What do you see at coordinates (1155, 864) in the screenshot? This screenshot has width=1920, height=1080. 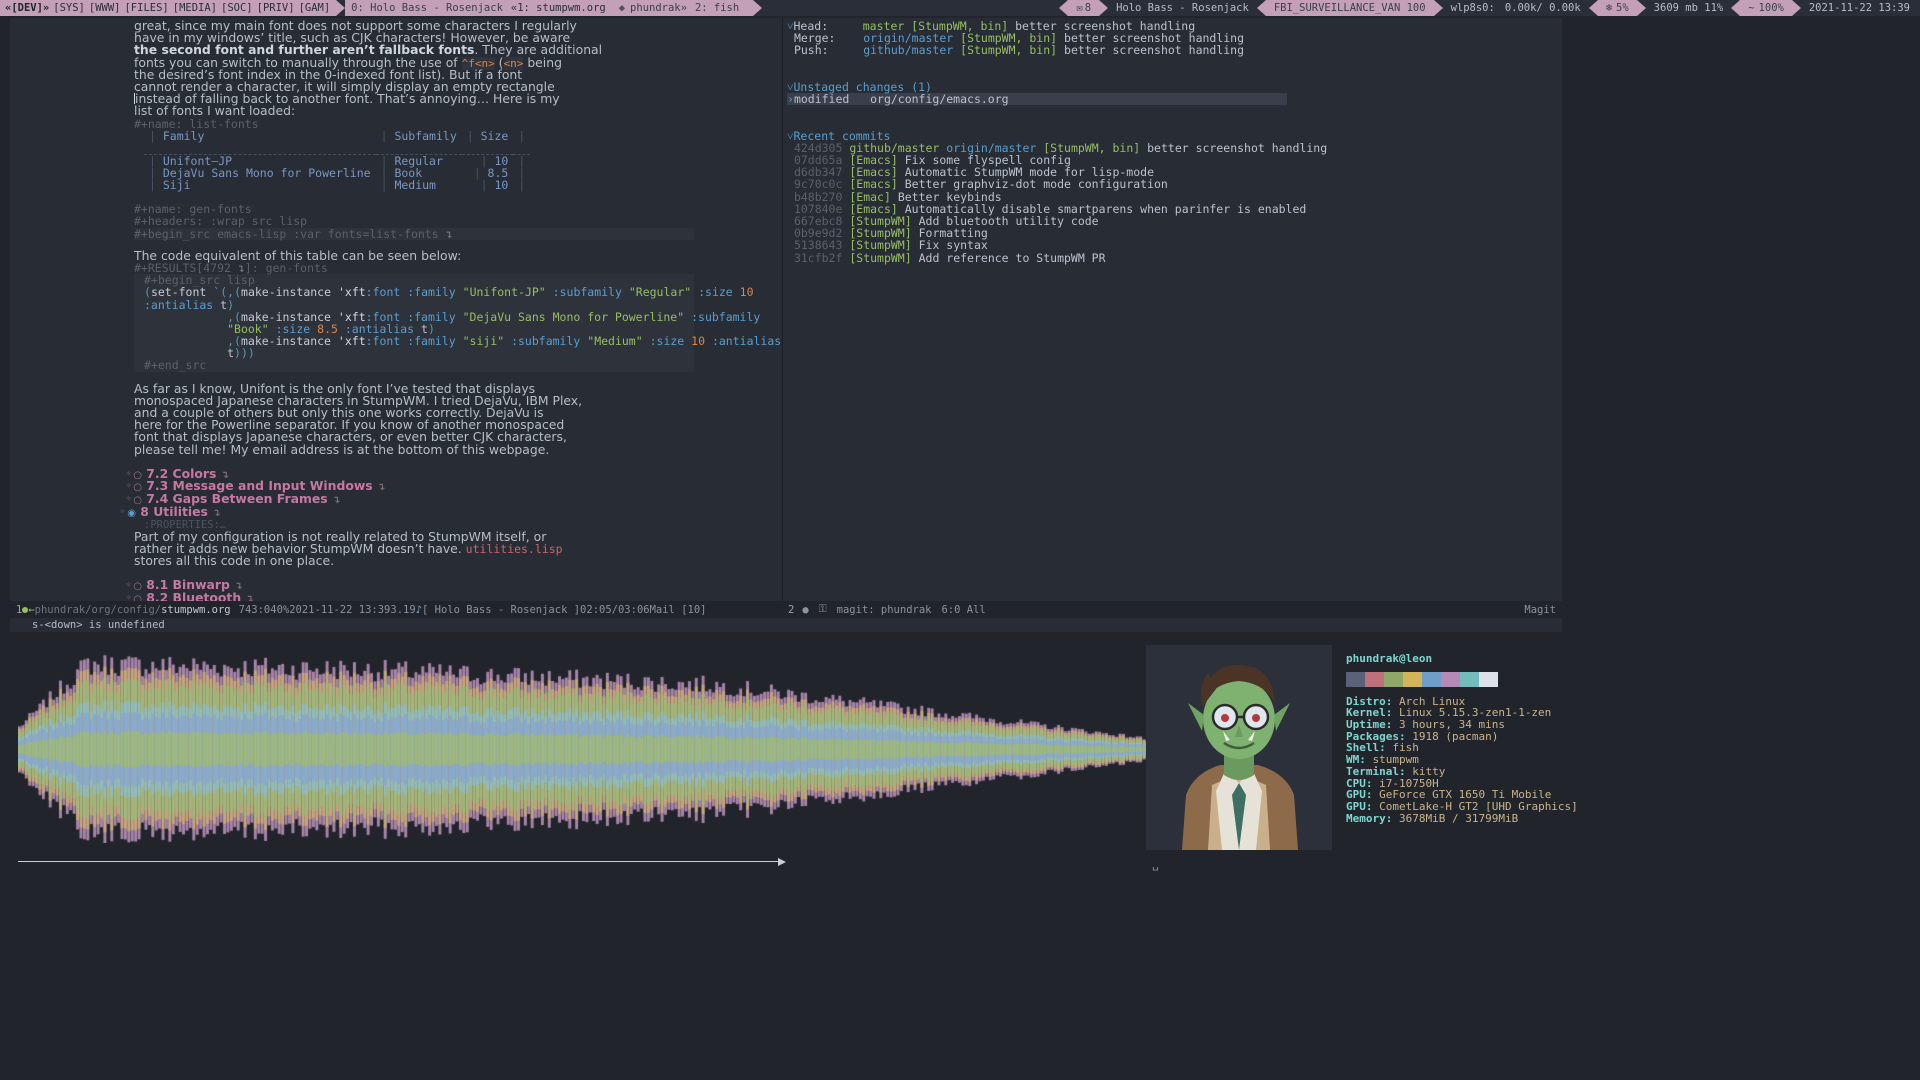 I see `terminal-cursor: ␣` at bounding box center [1155, 864].